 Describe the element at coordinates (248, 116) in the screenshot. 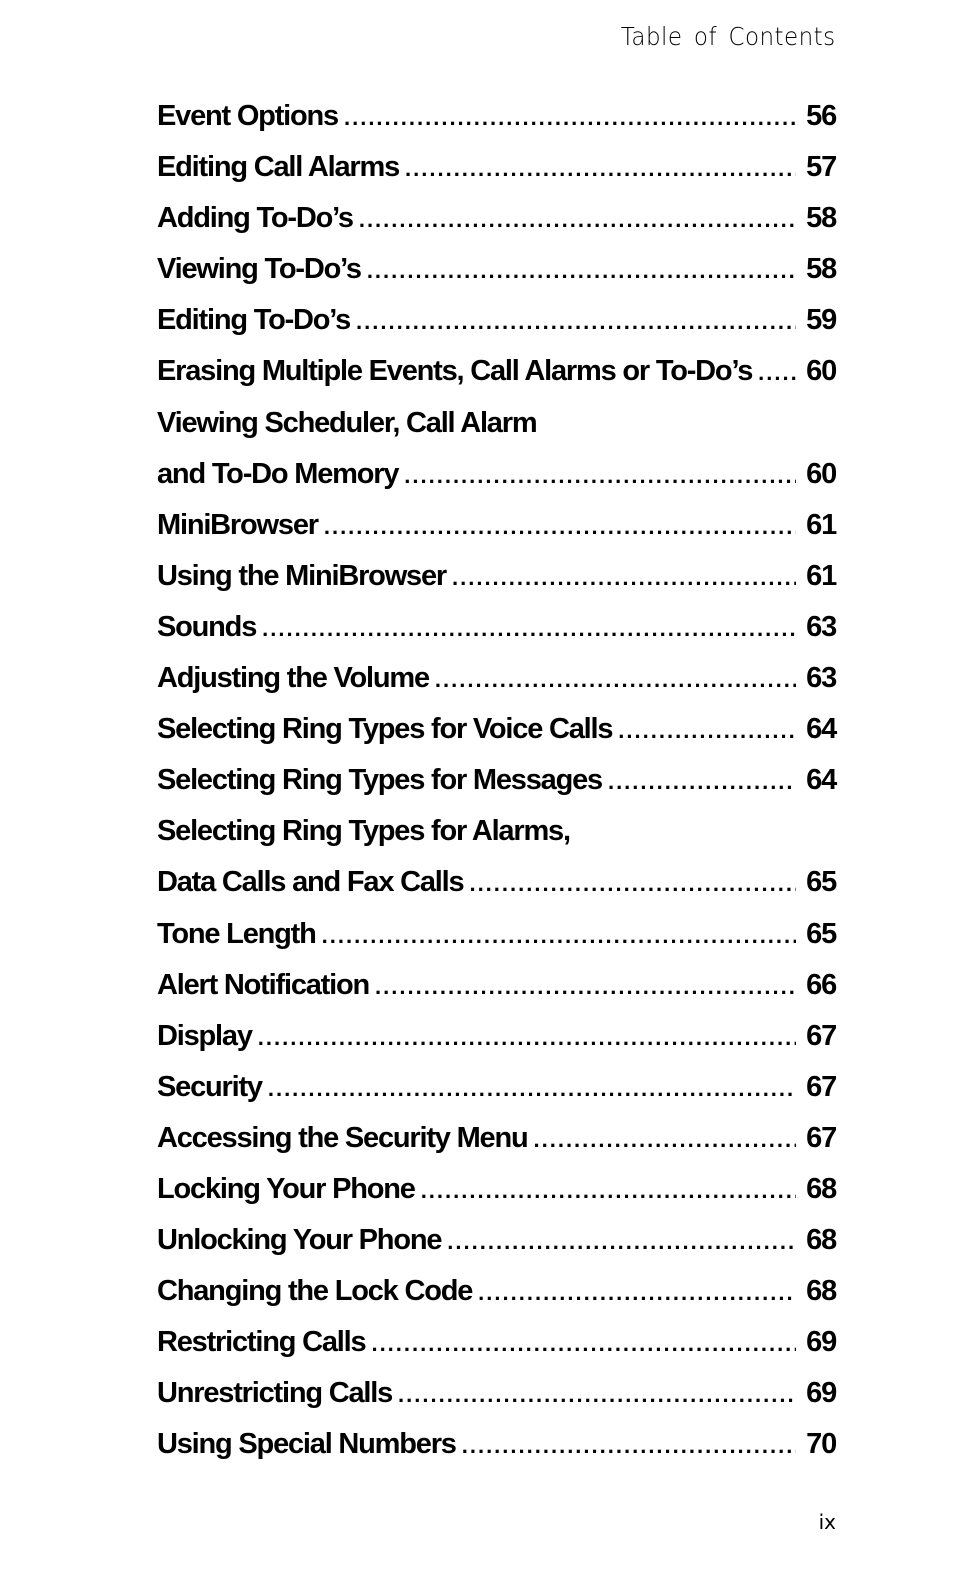

I see `toc-entry-title: Event Options` at that location.